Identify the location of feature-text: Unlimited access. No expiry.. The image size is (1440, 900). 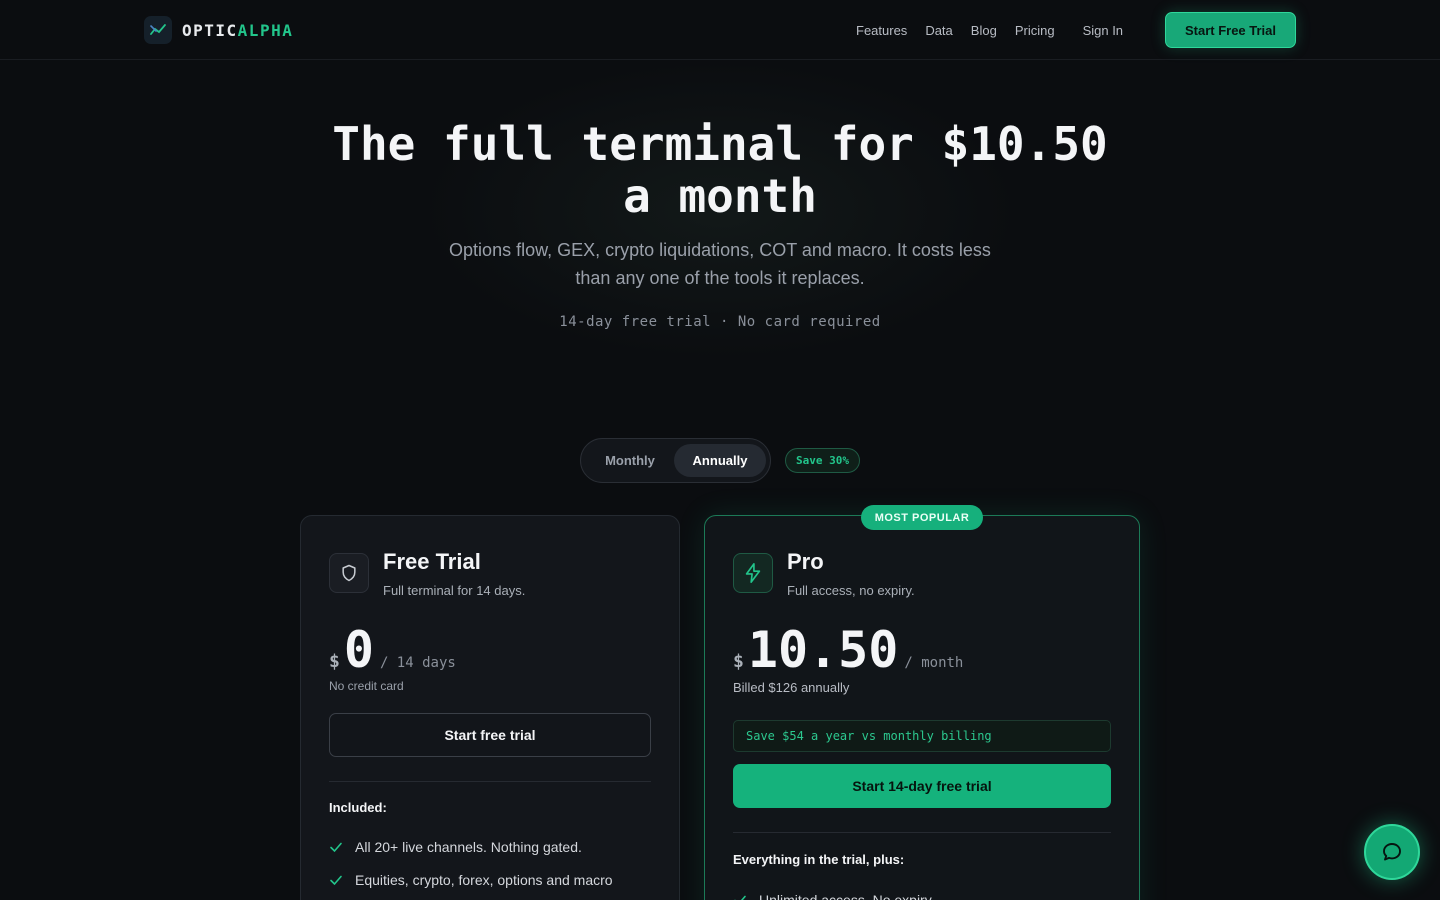
(847, 895).